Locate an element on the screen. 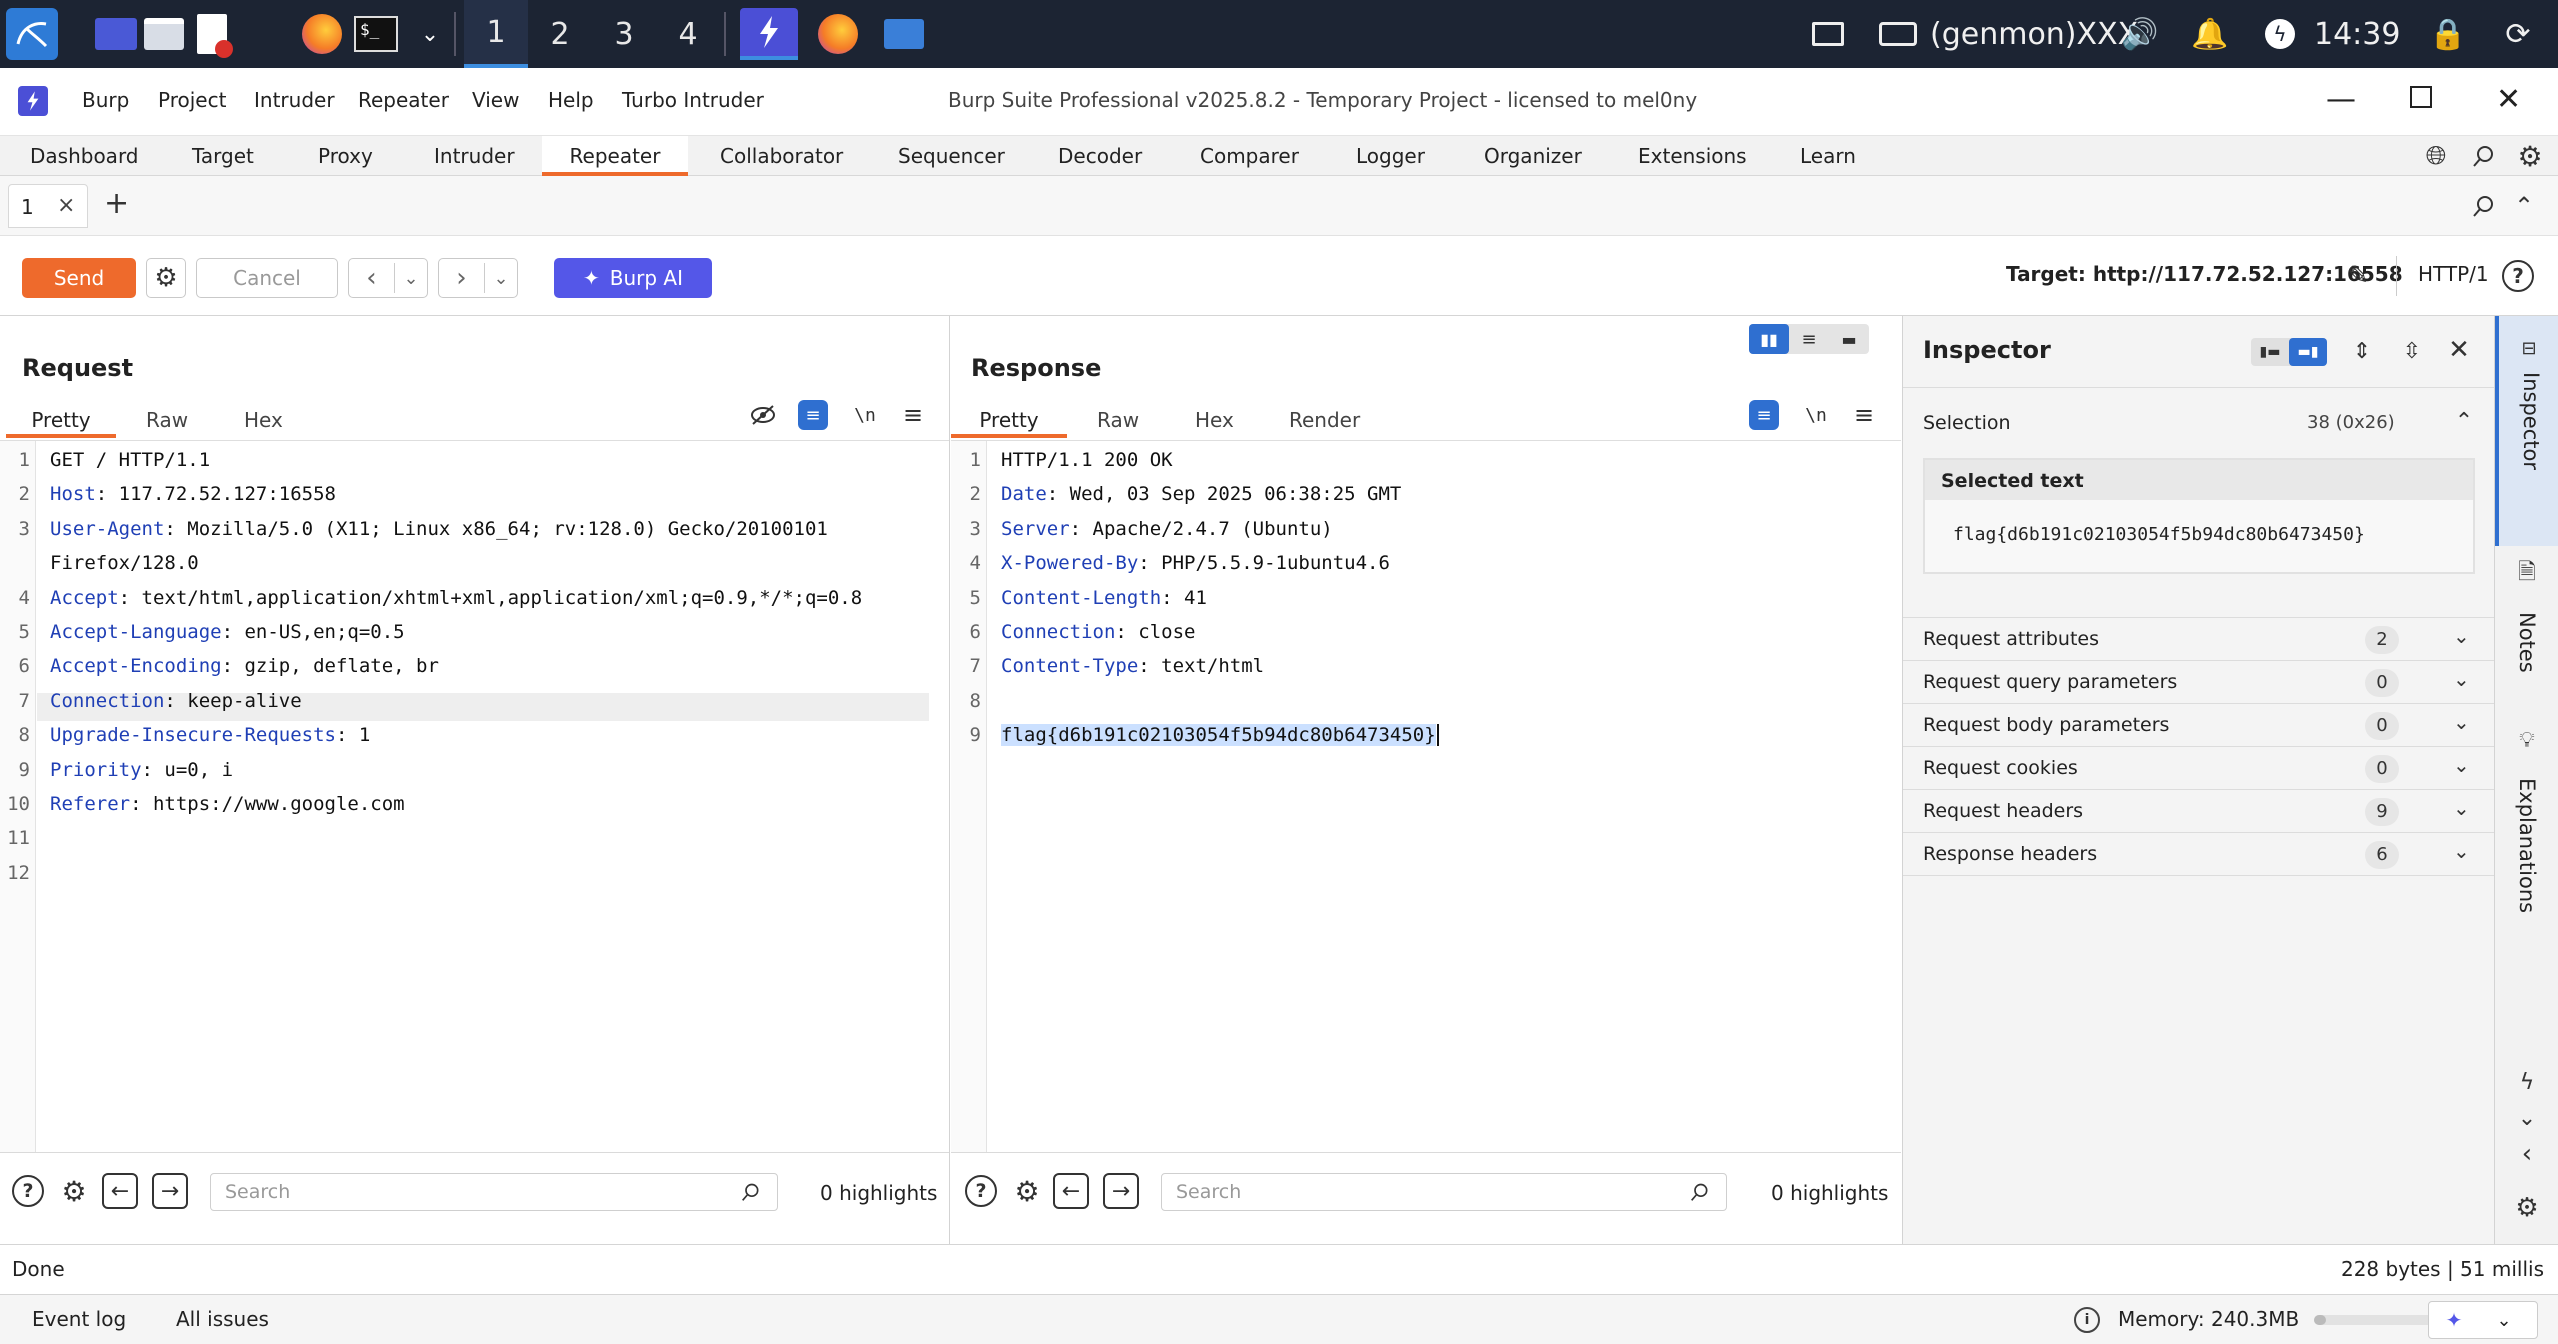 The image size is (2558, 1344). layout-stacked-icon: ≡ is located at coordinates (1809, 339).